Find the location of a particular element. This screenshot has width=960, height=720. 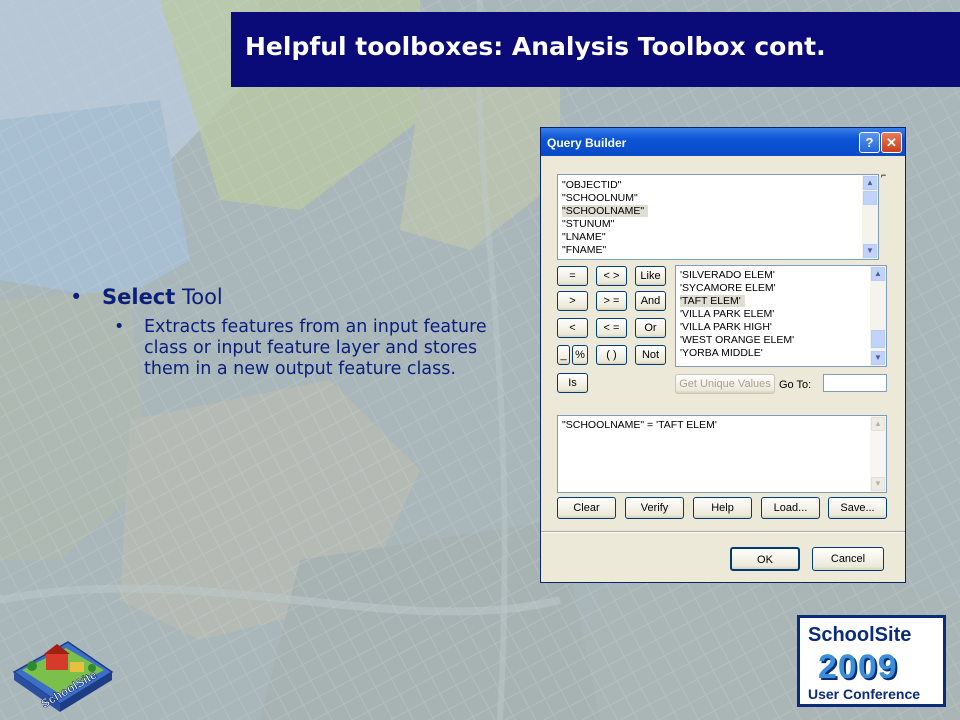

value-item: 'SYCAMORE ELEM' is located at coordinates (728, 288).